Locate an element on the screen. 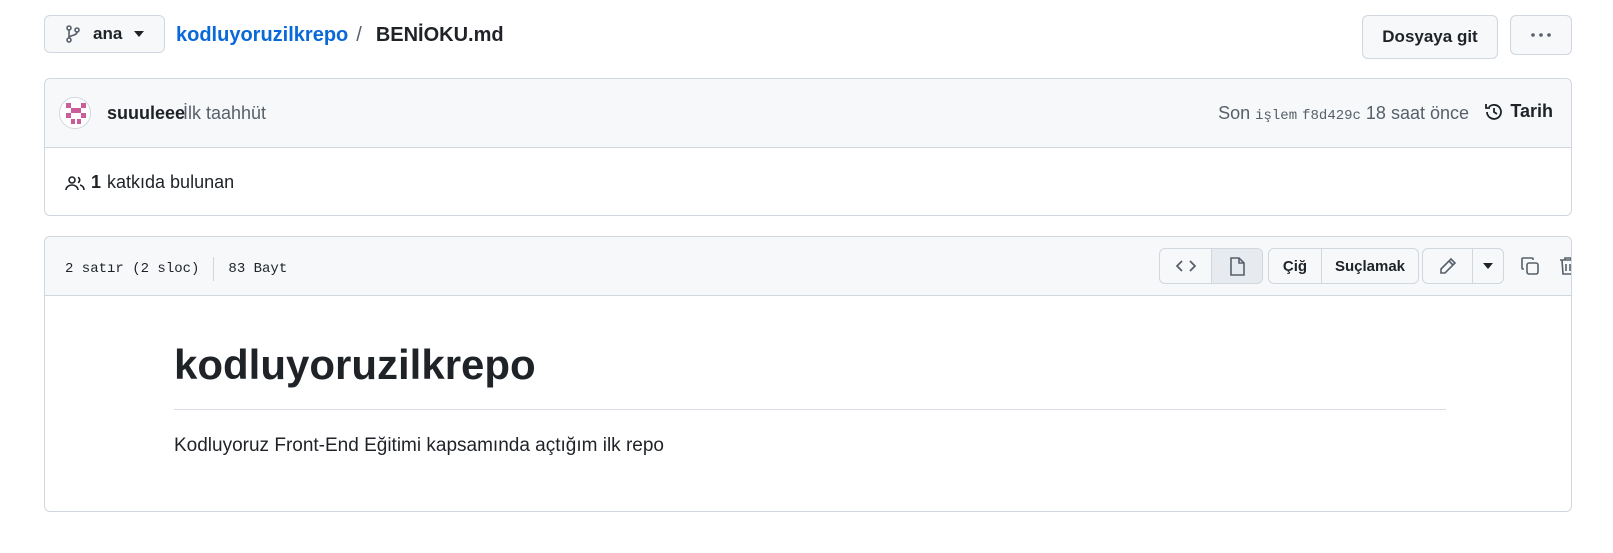 The image size is (1613, 553). more-options-button is located at coordinates (1541, 35).